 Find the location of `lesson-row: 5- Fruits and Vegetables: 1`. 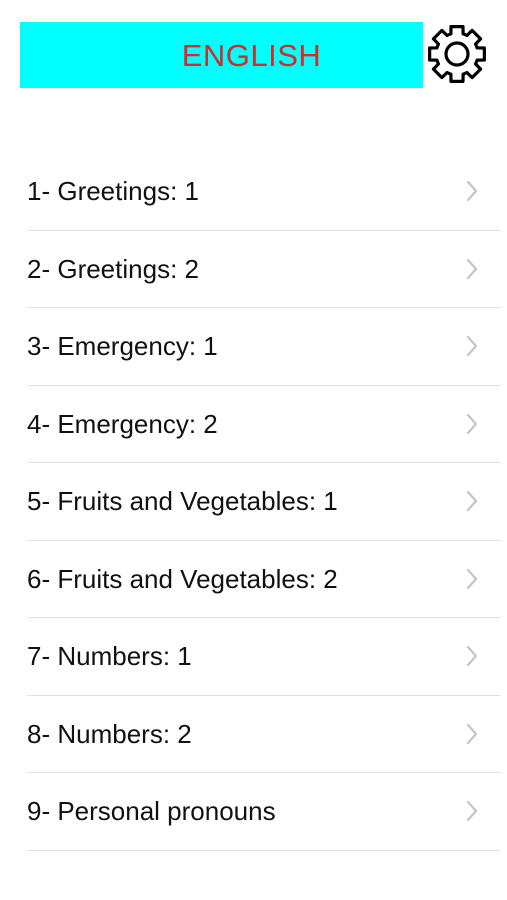

lesson-row: 5- Fruits and Vegetables: 1 is located at coordinates (263, 502).